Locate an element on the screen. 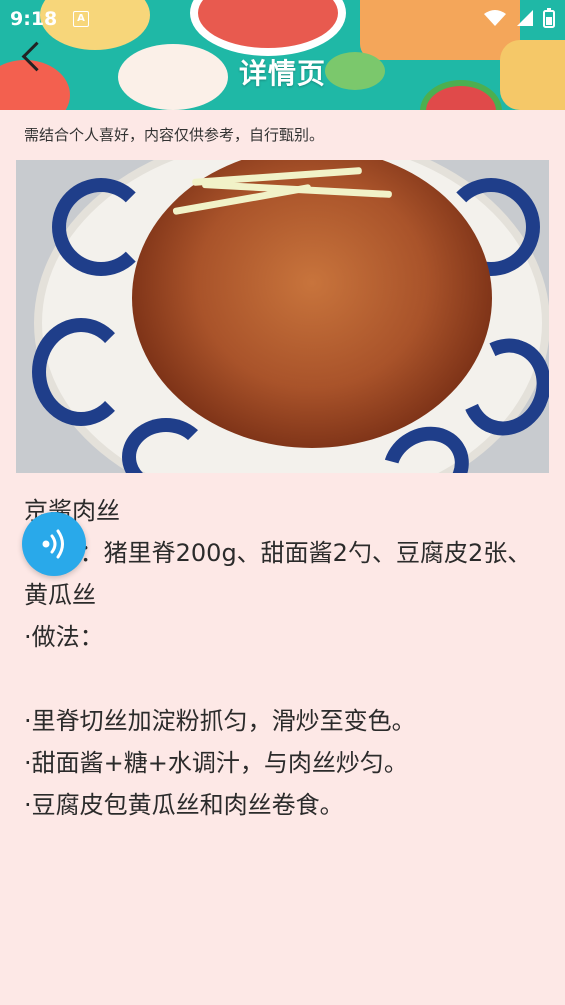 The height and width of the screenshot is (1005, 565). step-3: ·豆腐皮包黄瓜丝和肉丝卷食。 is located at coordinates (184, 805).